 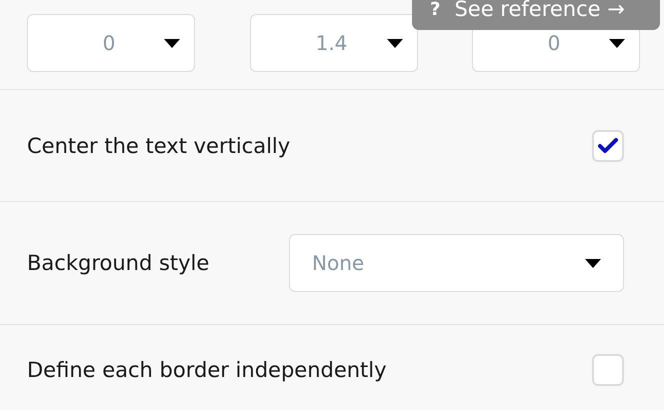 What do you see at coordinates (111, 43) in the screenshot?
I see `number-dropdown: 0` at bounding box center [111, 43].